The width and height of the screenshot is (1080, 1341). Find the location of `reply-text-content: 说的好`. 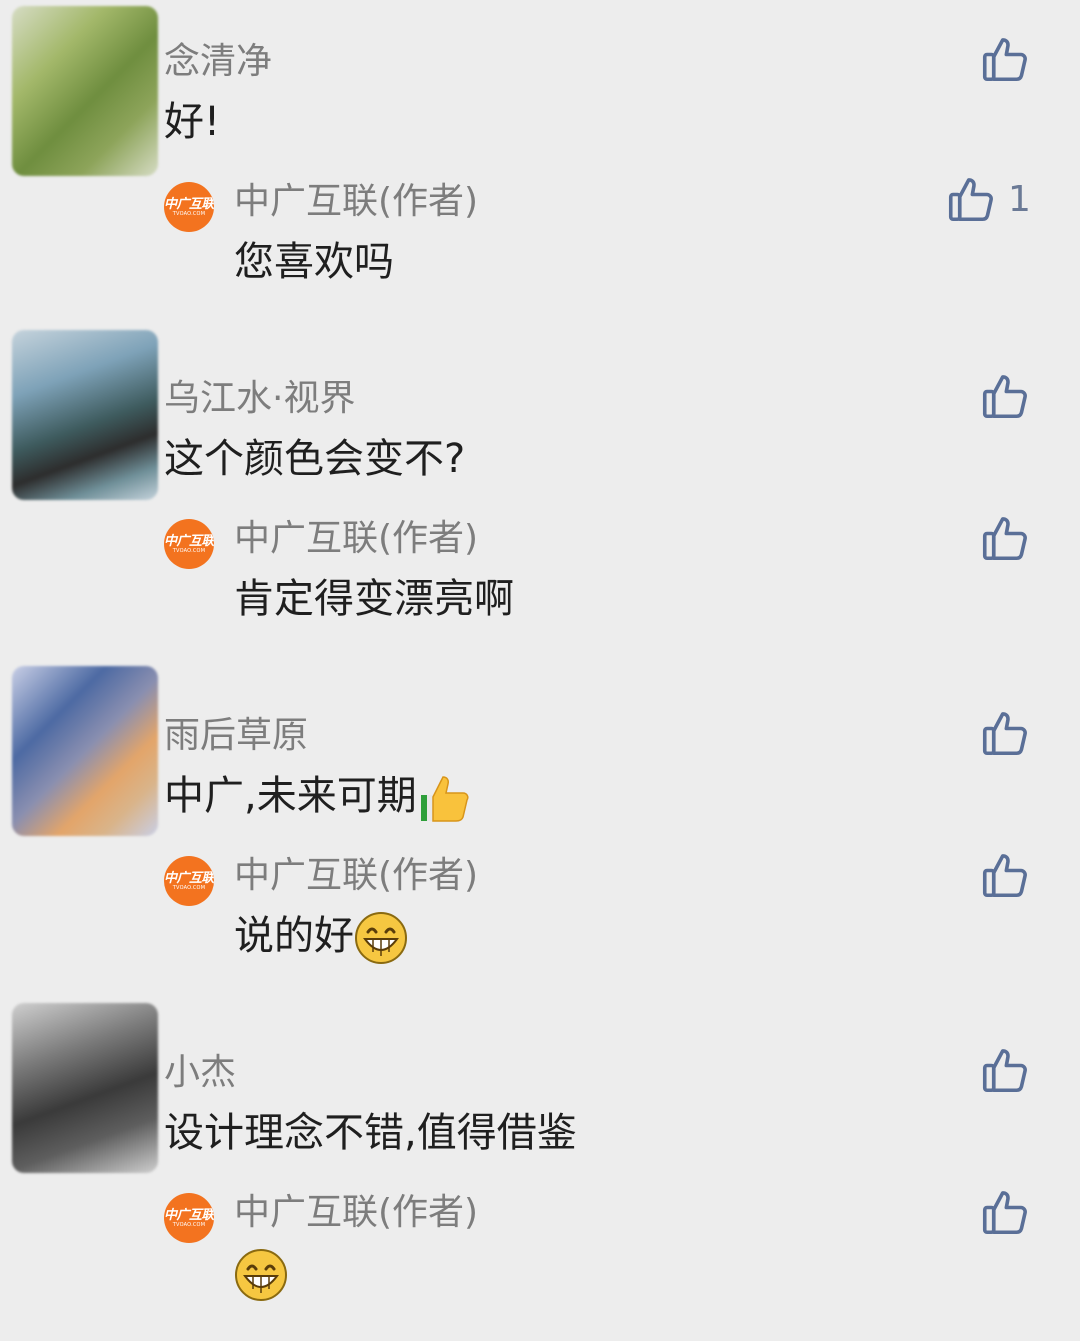

reply-text-content: 说的好 is located at coordinates (294, 936).